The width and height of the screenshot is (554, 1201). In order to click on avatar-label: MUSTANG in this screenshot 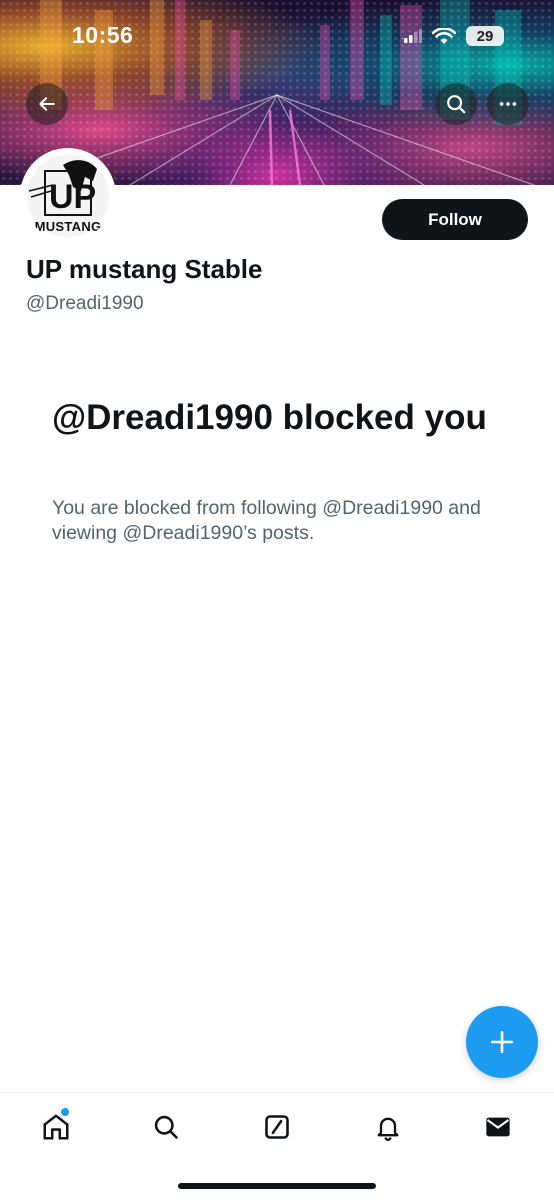, I will do `click(68, 226)`.